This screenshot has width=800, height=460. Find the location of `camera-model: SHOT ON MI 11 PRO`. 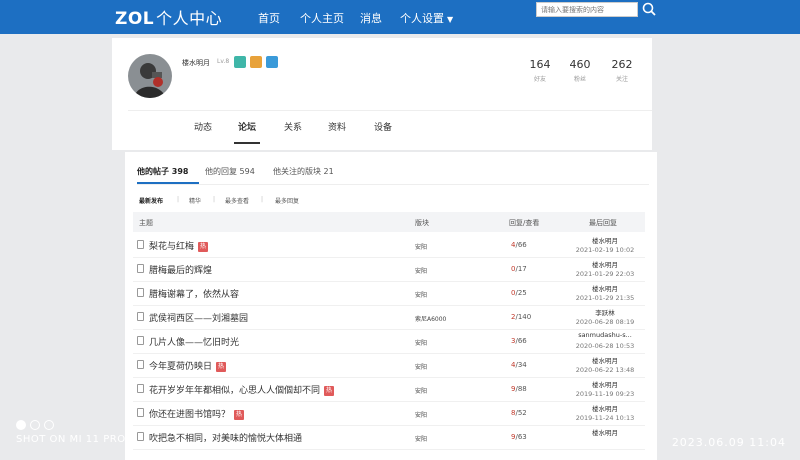

camera-model: SHOT ON MI 11 PRO is located at coordinates (71, 439).